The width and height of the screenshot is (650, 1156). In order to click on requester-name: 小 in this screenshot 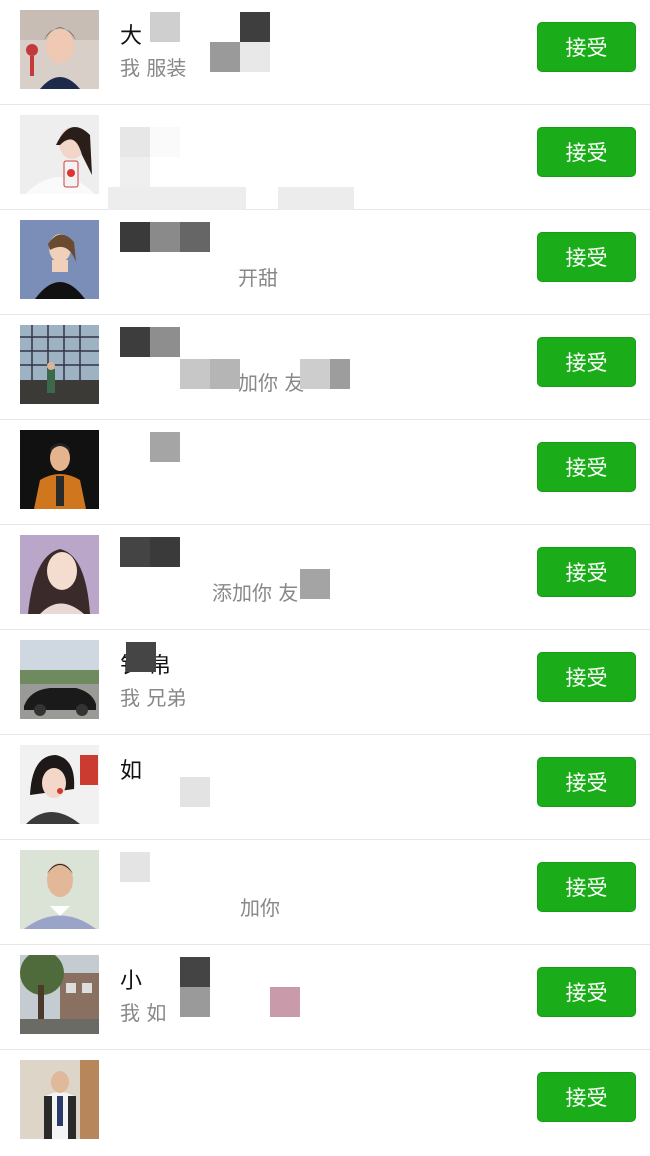, I will do `click(131, 981)`.